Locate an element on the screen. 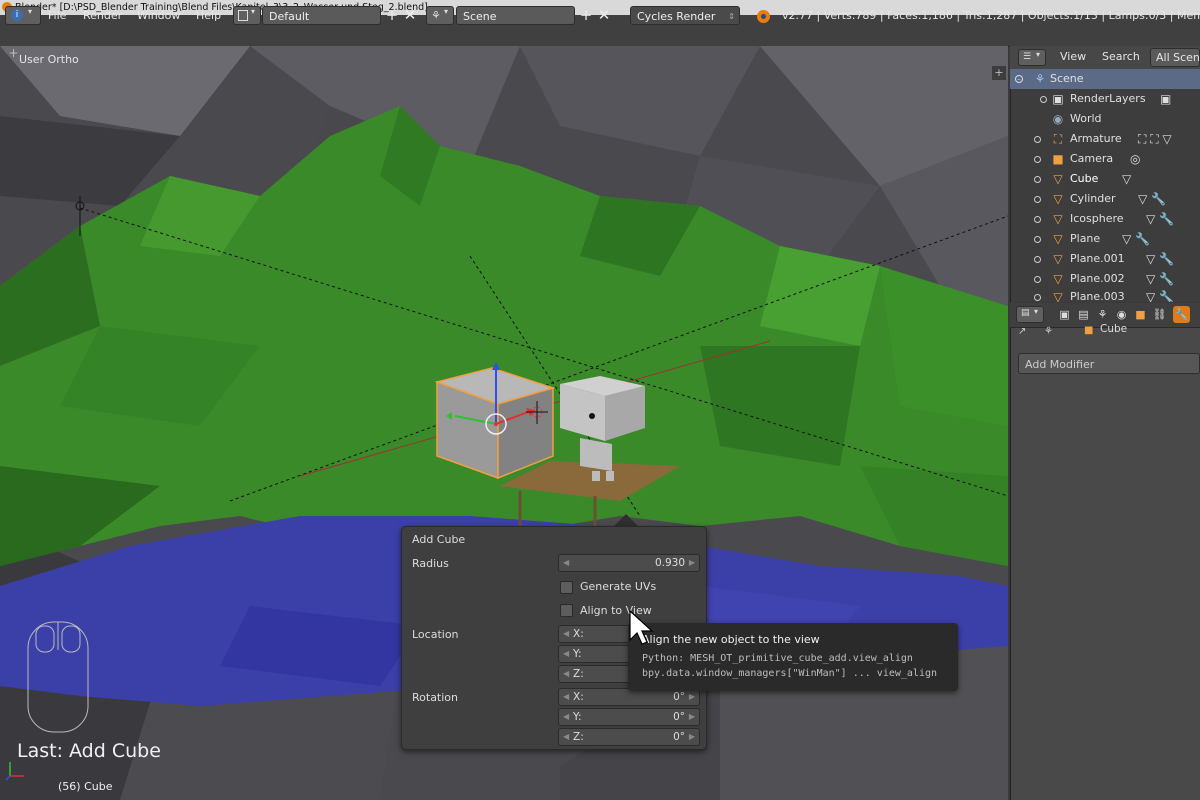  outliner-tab-view: View is located at coordinates (1073, 56).